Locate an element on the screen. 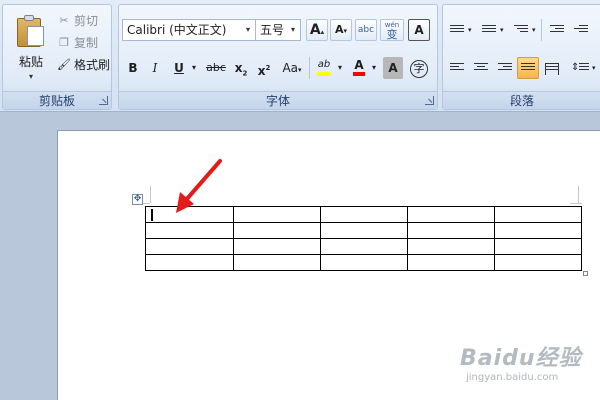 This screenshot has height=400, width=600. strikethrough-icon: abc is located at coordinates (216, 67).